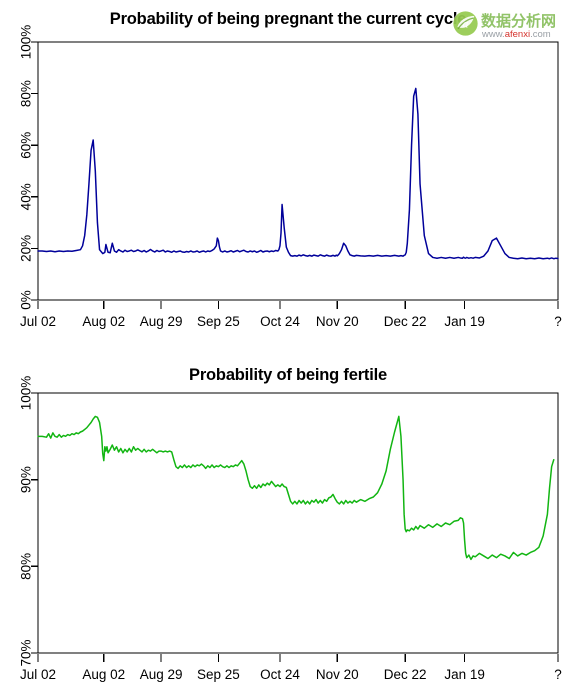 The image size is (576, 700). Describe the element at coordinates (26, 196) in the screenshot. I see `y-tick-label: 40%` at that location.